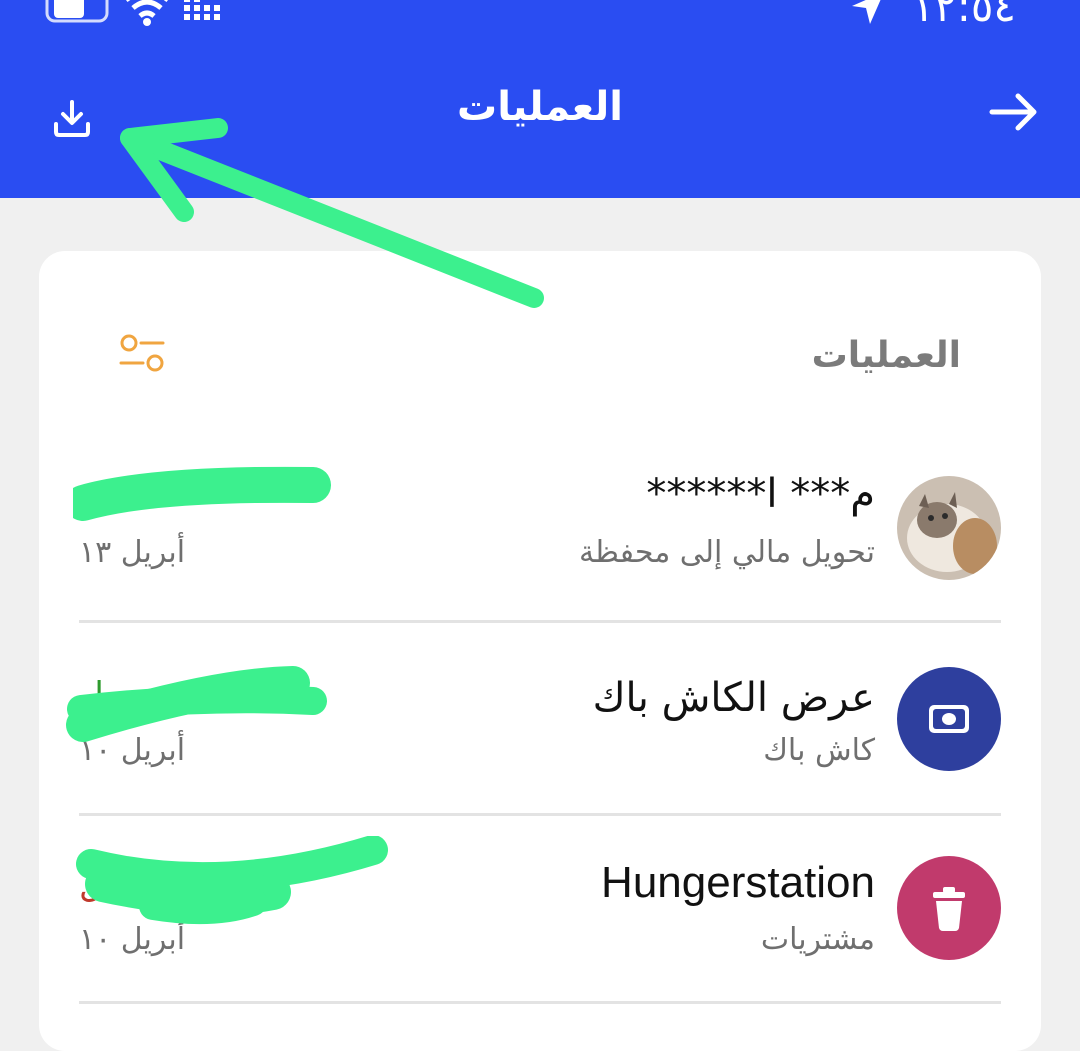 The width and height of the screenshot is (1080, 1051). I want to click on arrow-right-icon, so click(1013, 112).